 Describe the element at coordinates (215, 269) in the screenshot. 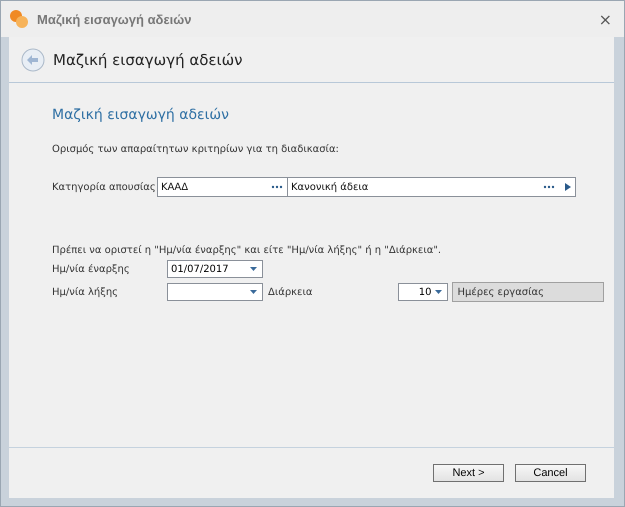

I see `date-field: 01/07/2017` at that location.